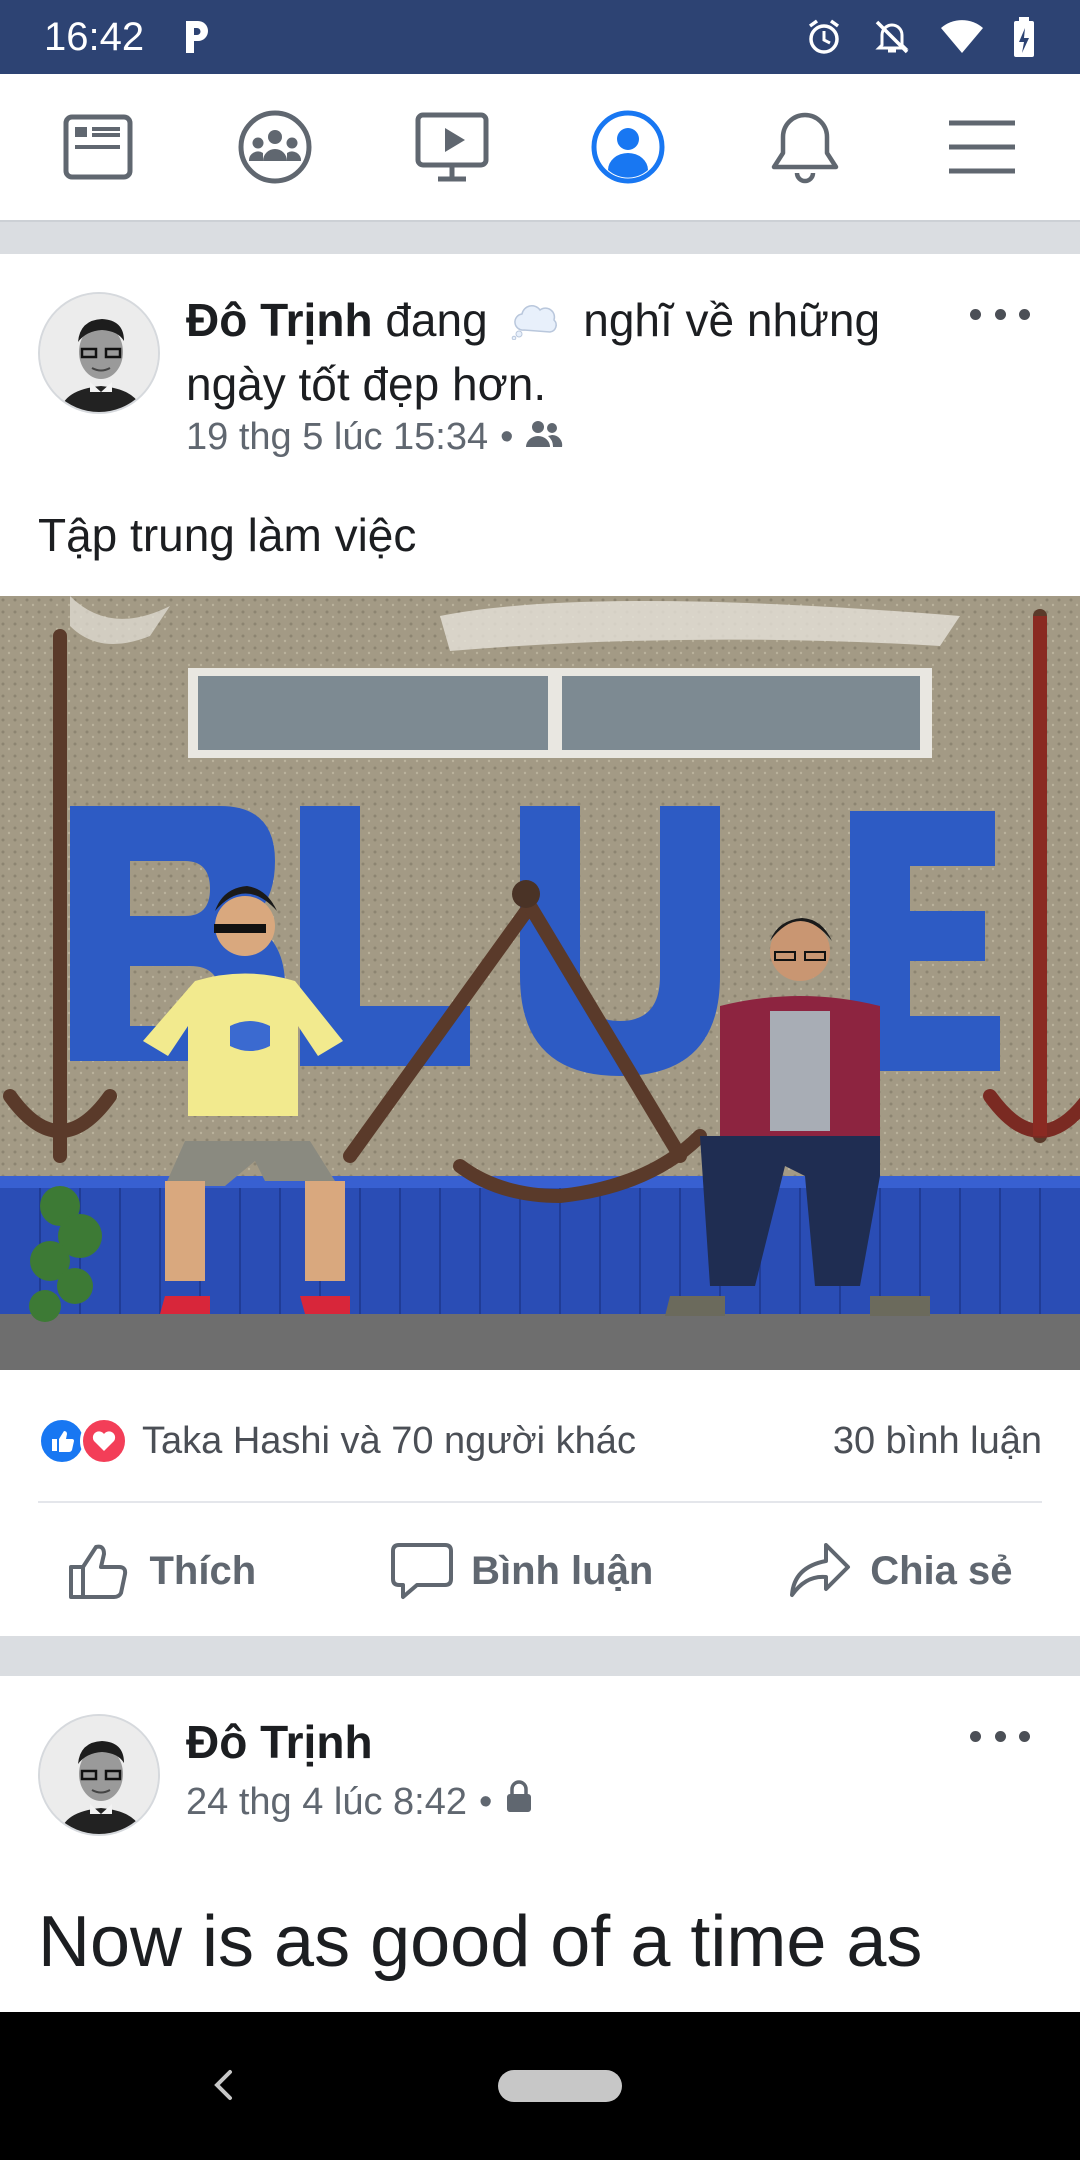 Image resolution: width=1080 pixels, height=2160 pixels. I want to click on watch-icon, so click(452, 147).